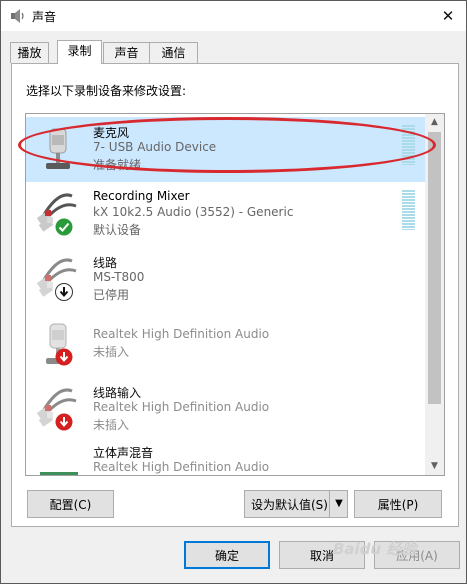 The height and width of the screenshot is (584, 467). I want to click on configure-button: 配置(C), so click(70, 504).